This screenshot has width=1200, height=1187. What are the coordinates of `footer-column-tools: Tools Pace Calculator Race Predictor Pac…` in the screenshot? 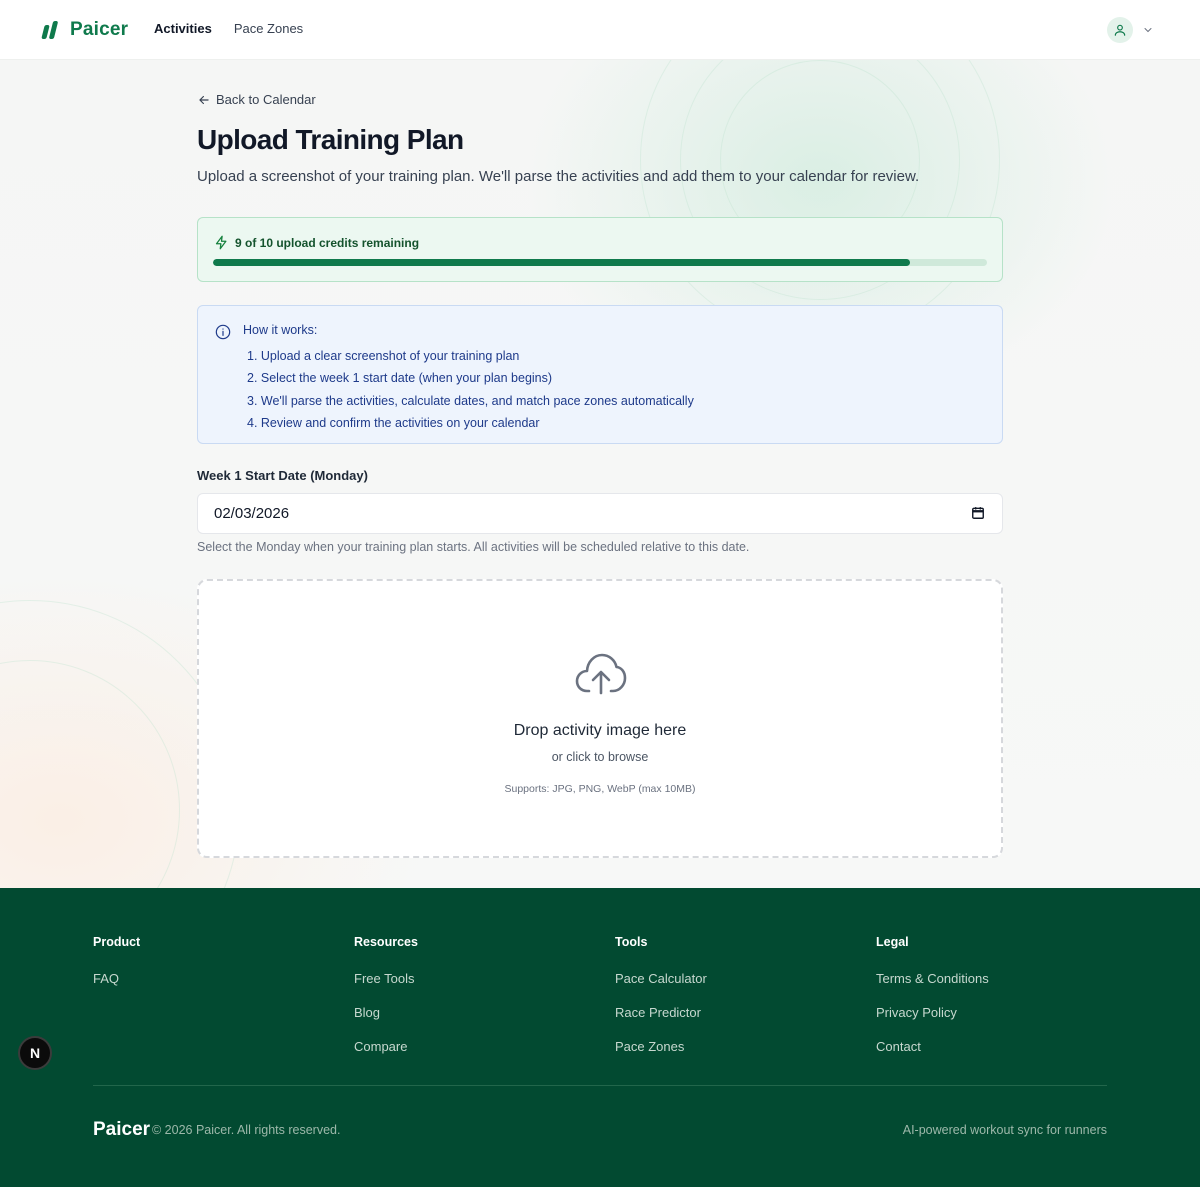 It's located at (661, 1003).